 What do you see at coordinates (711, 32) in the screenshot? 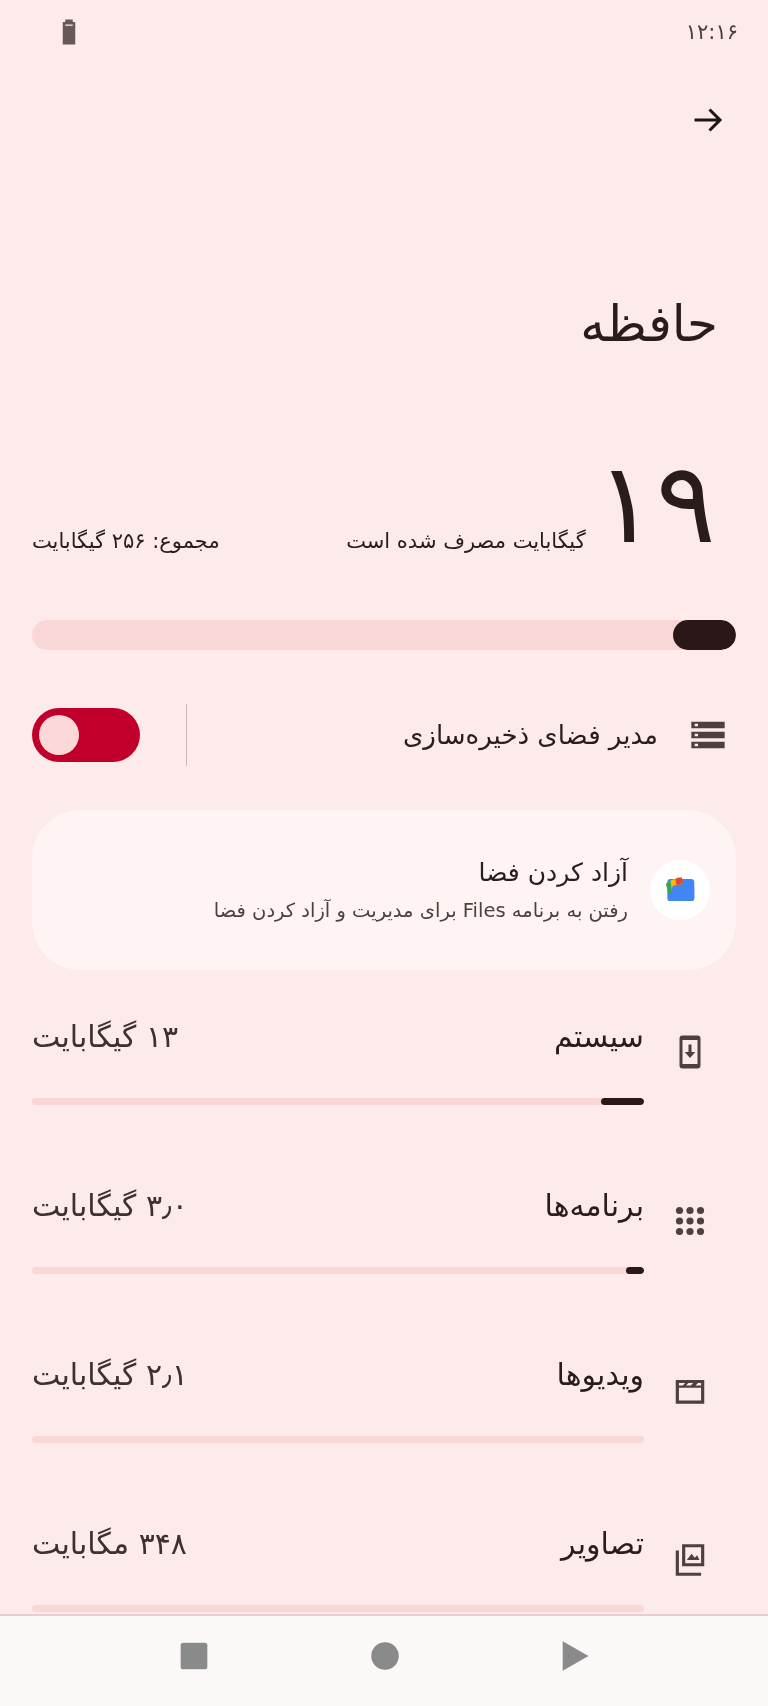
I see `clock-time: ۱۲:۱۶` at bounding box center [711, 32].